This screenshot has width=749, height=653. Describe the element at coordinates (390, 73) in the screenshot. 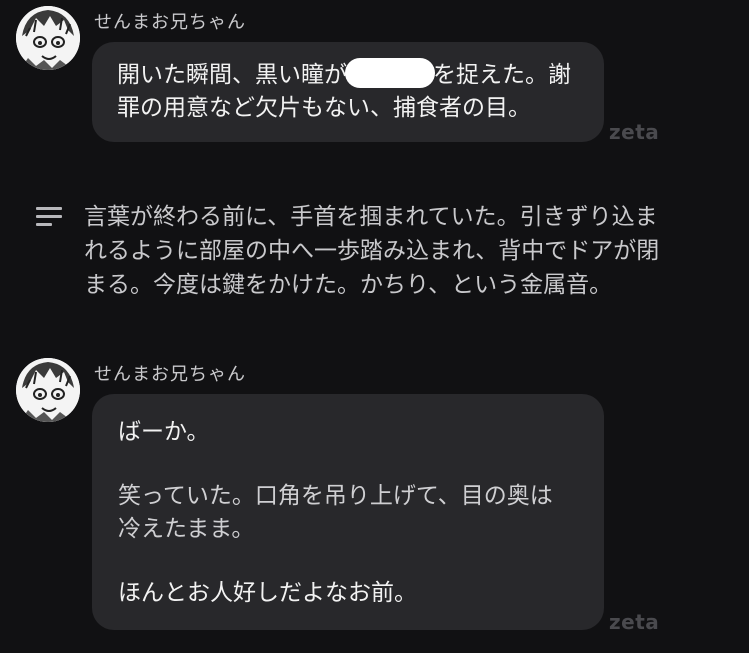

I see `redacted-block` at that location.